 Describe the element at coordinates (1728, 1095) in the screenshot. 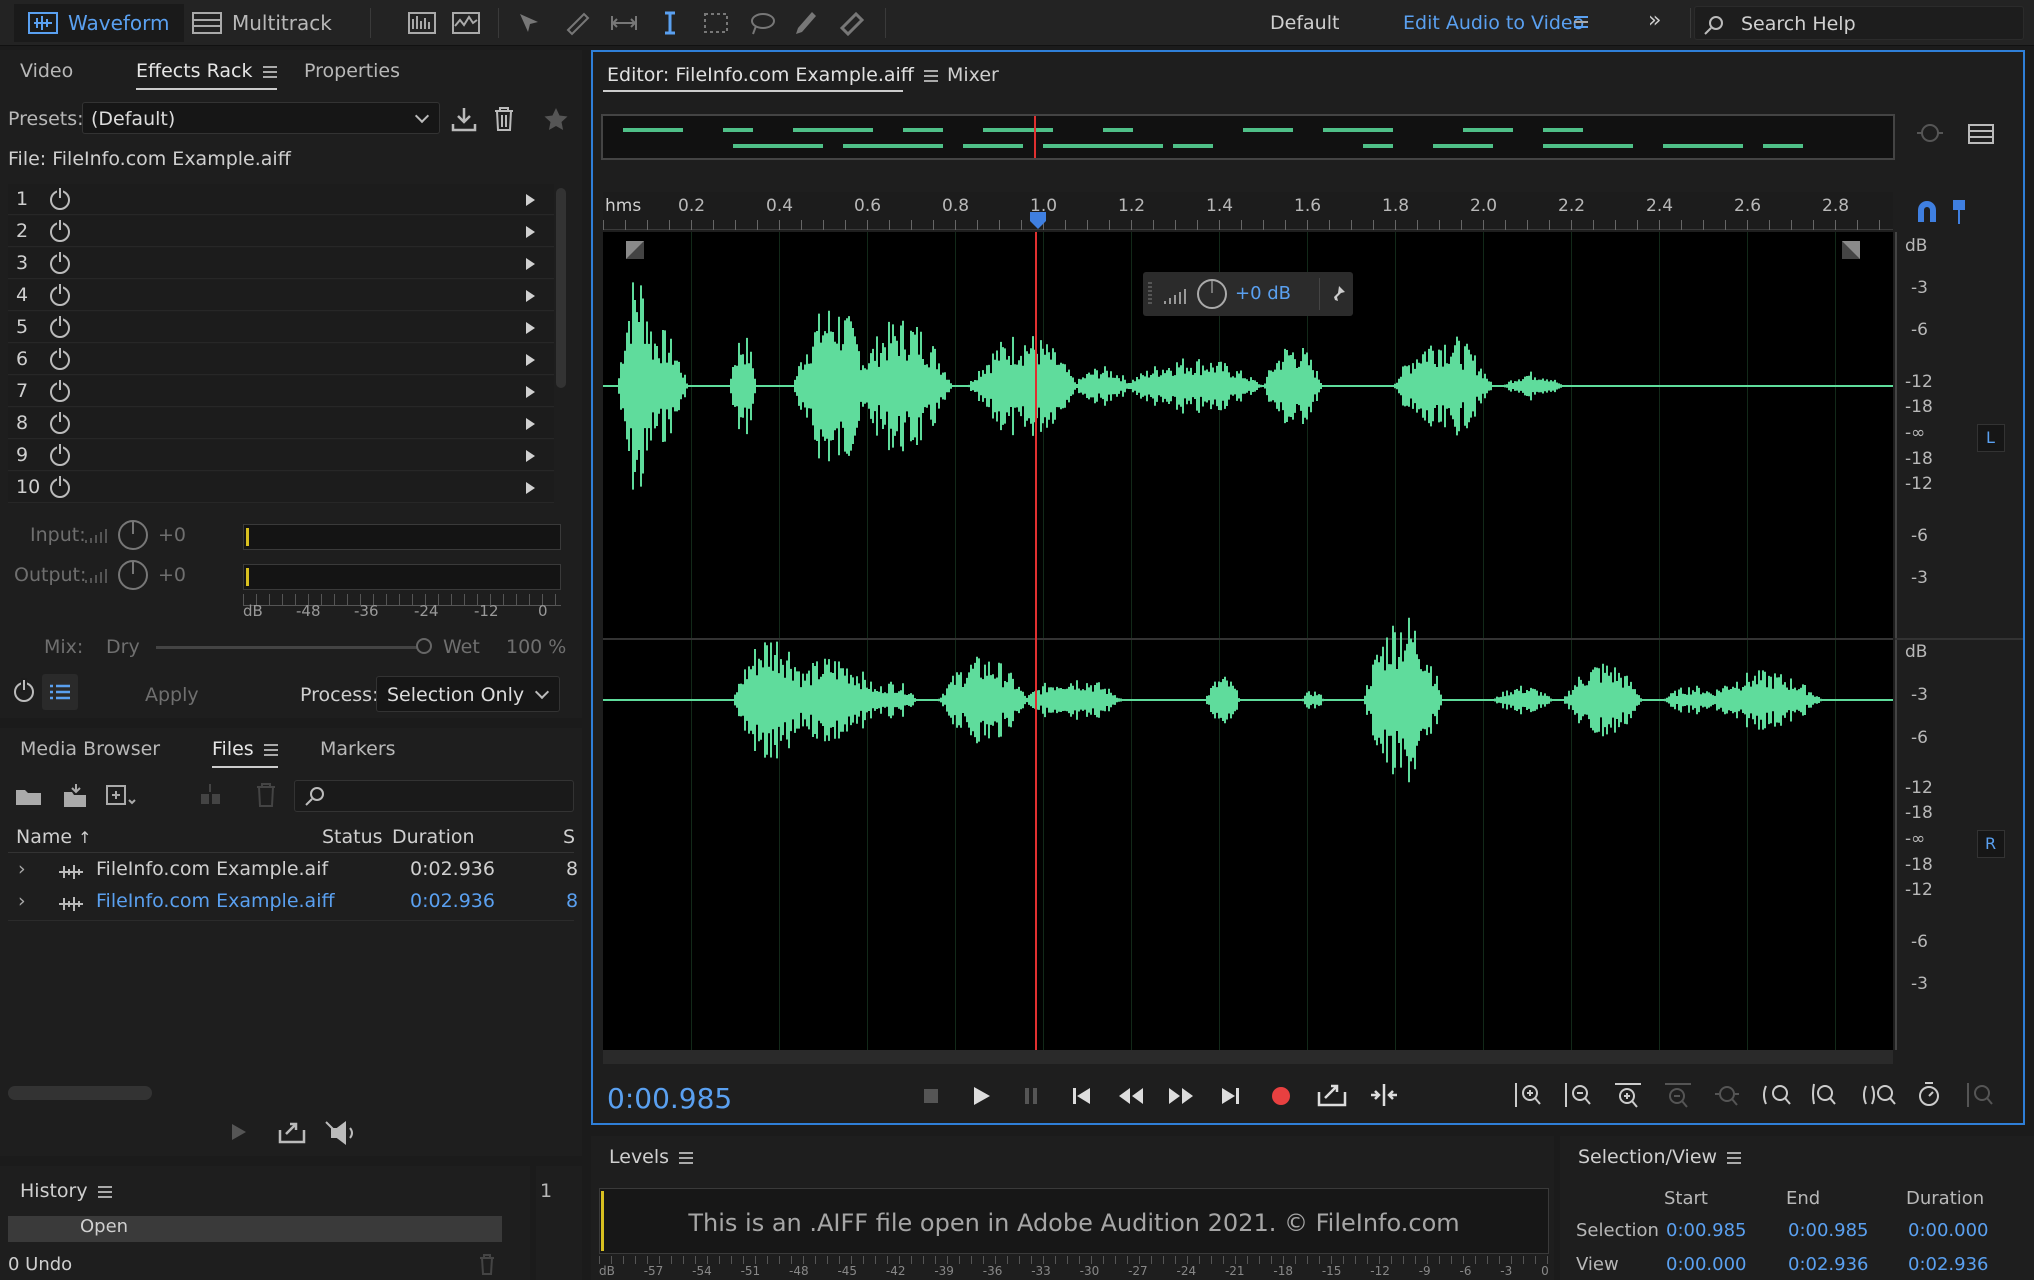

I see `zoom-out-full-icon` at that location.